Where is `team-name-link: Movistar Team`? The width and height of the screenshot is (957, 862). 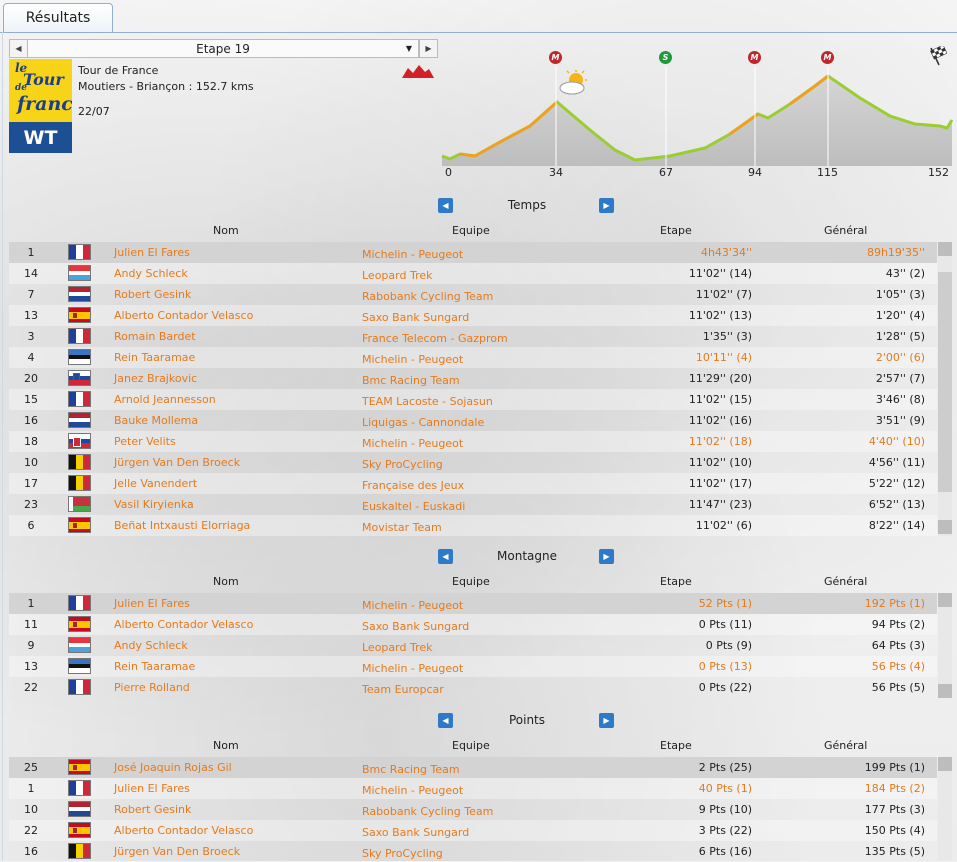
team-name-link: Movistar Team is located at coordinates (402, 527).